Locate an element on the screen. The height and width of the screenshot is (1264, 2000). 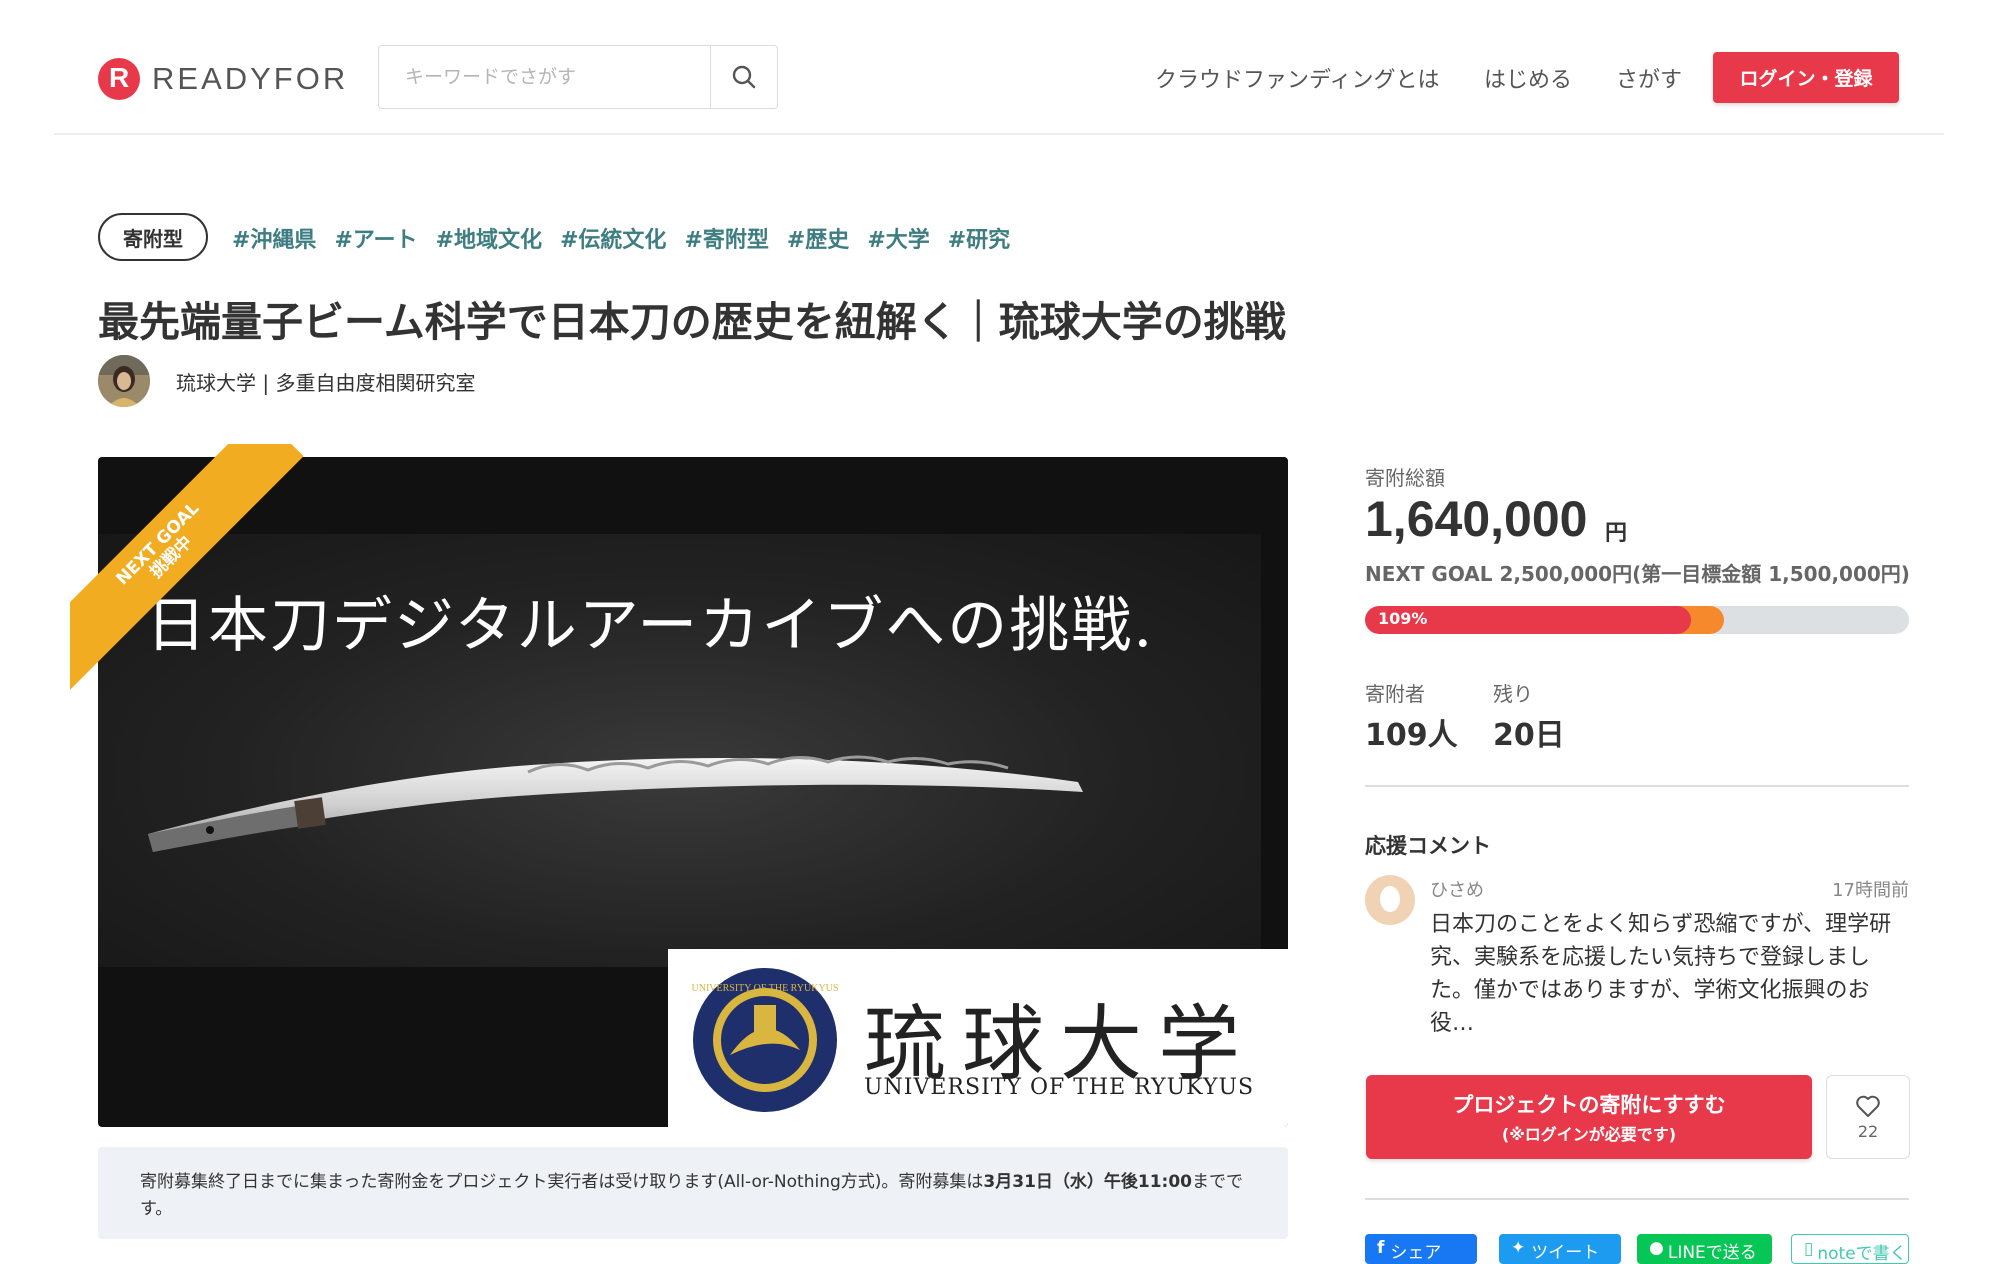
tag-link: #アート is located at coordinates (375, 238).